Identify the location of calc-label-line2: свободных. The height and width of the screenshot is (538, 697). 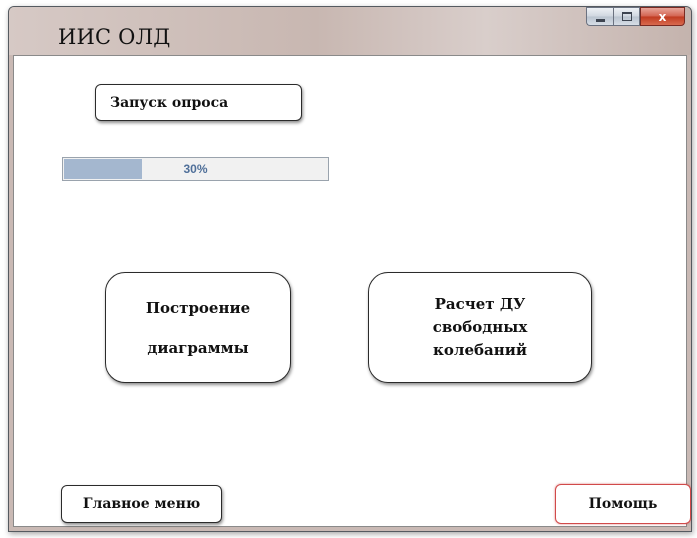
(480, 326).